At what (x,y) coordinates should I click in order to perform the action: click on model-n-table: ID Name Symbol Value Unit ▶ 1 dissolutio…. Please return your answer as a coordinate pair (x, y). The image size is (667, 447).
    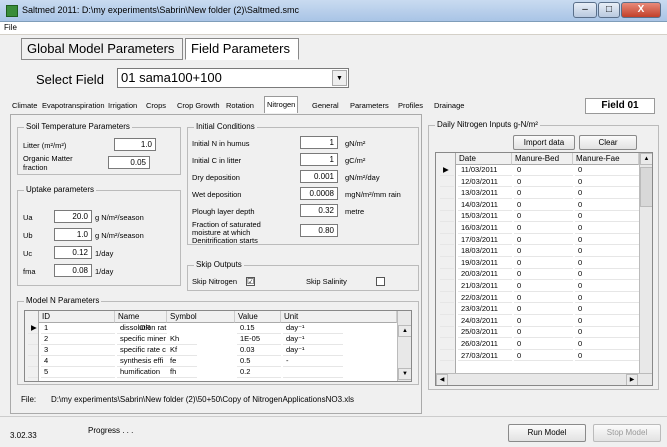
    Looking at the image, I should click on (218, 346).